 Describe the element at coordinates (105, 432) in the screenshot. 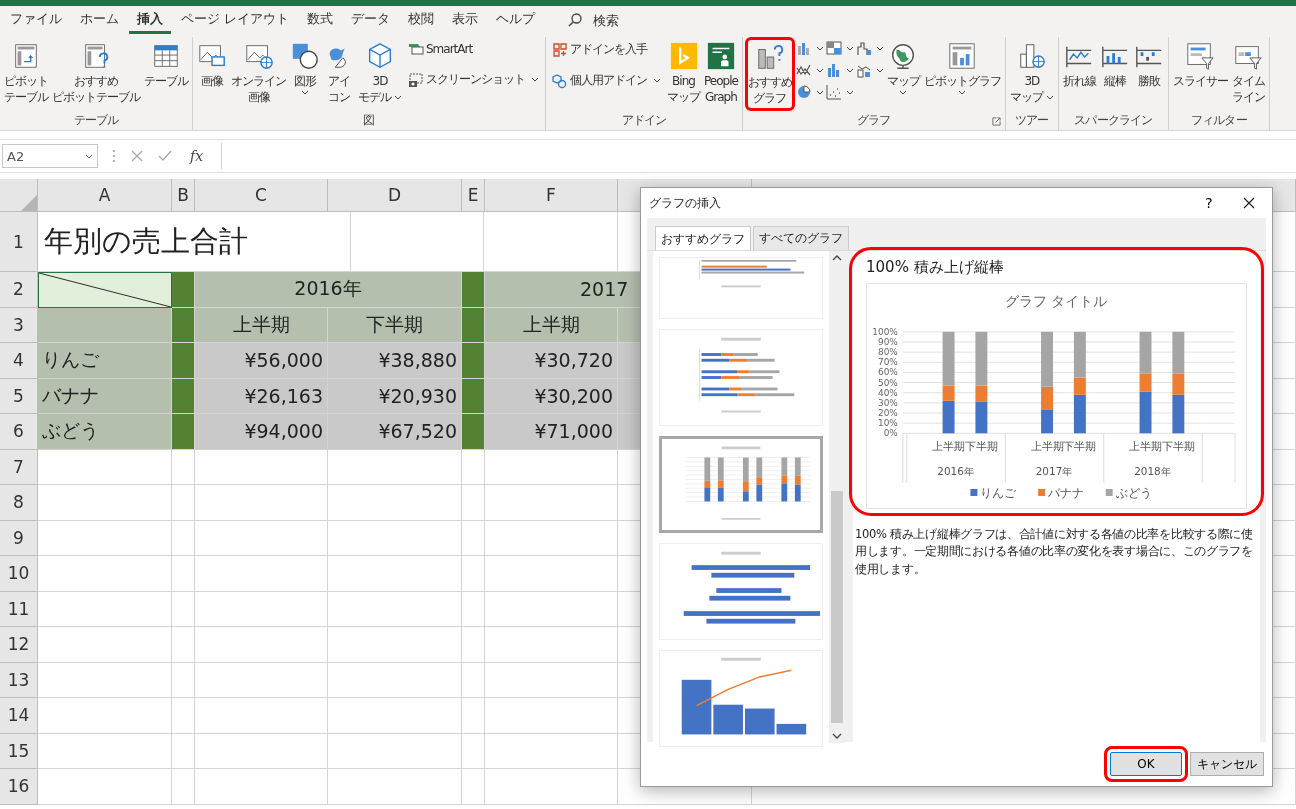

I see `table-cell: ぶどう` at that location.